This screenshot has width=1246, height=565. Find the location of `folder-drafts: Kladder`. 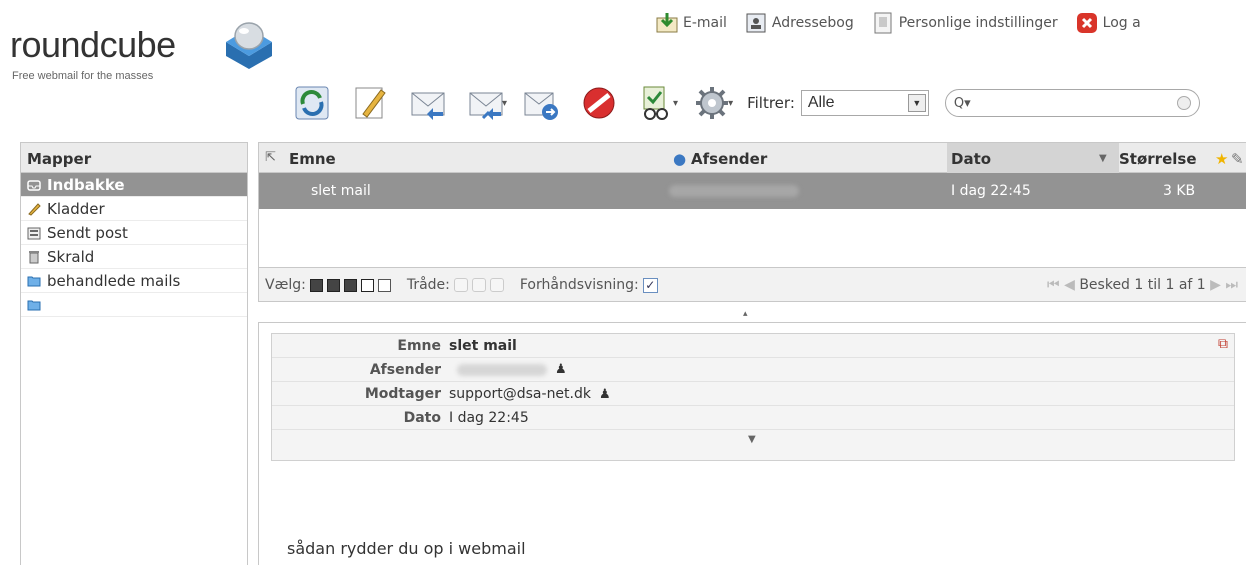

folder-drafts: Kladder is located at coordinates (134, 209).